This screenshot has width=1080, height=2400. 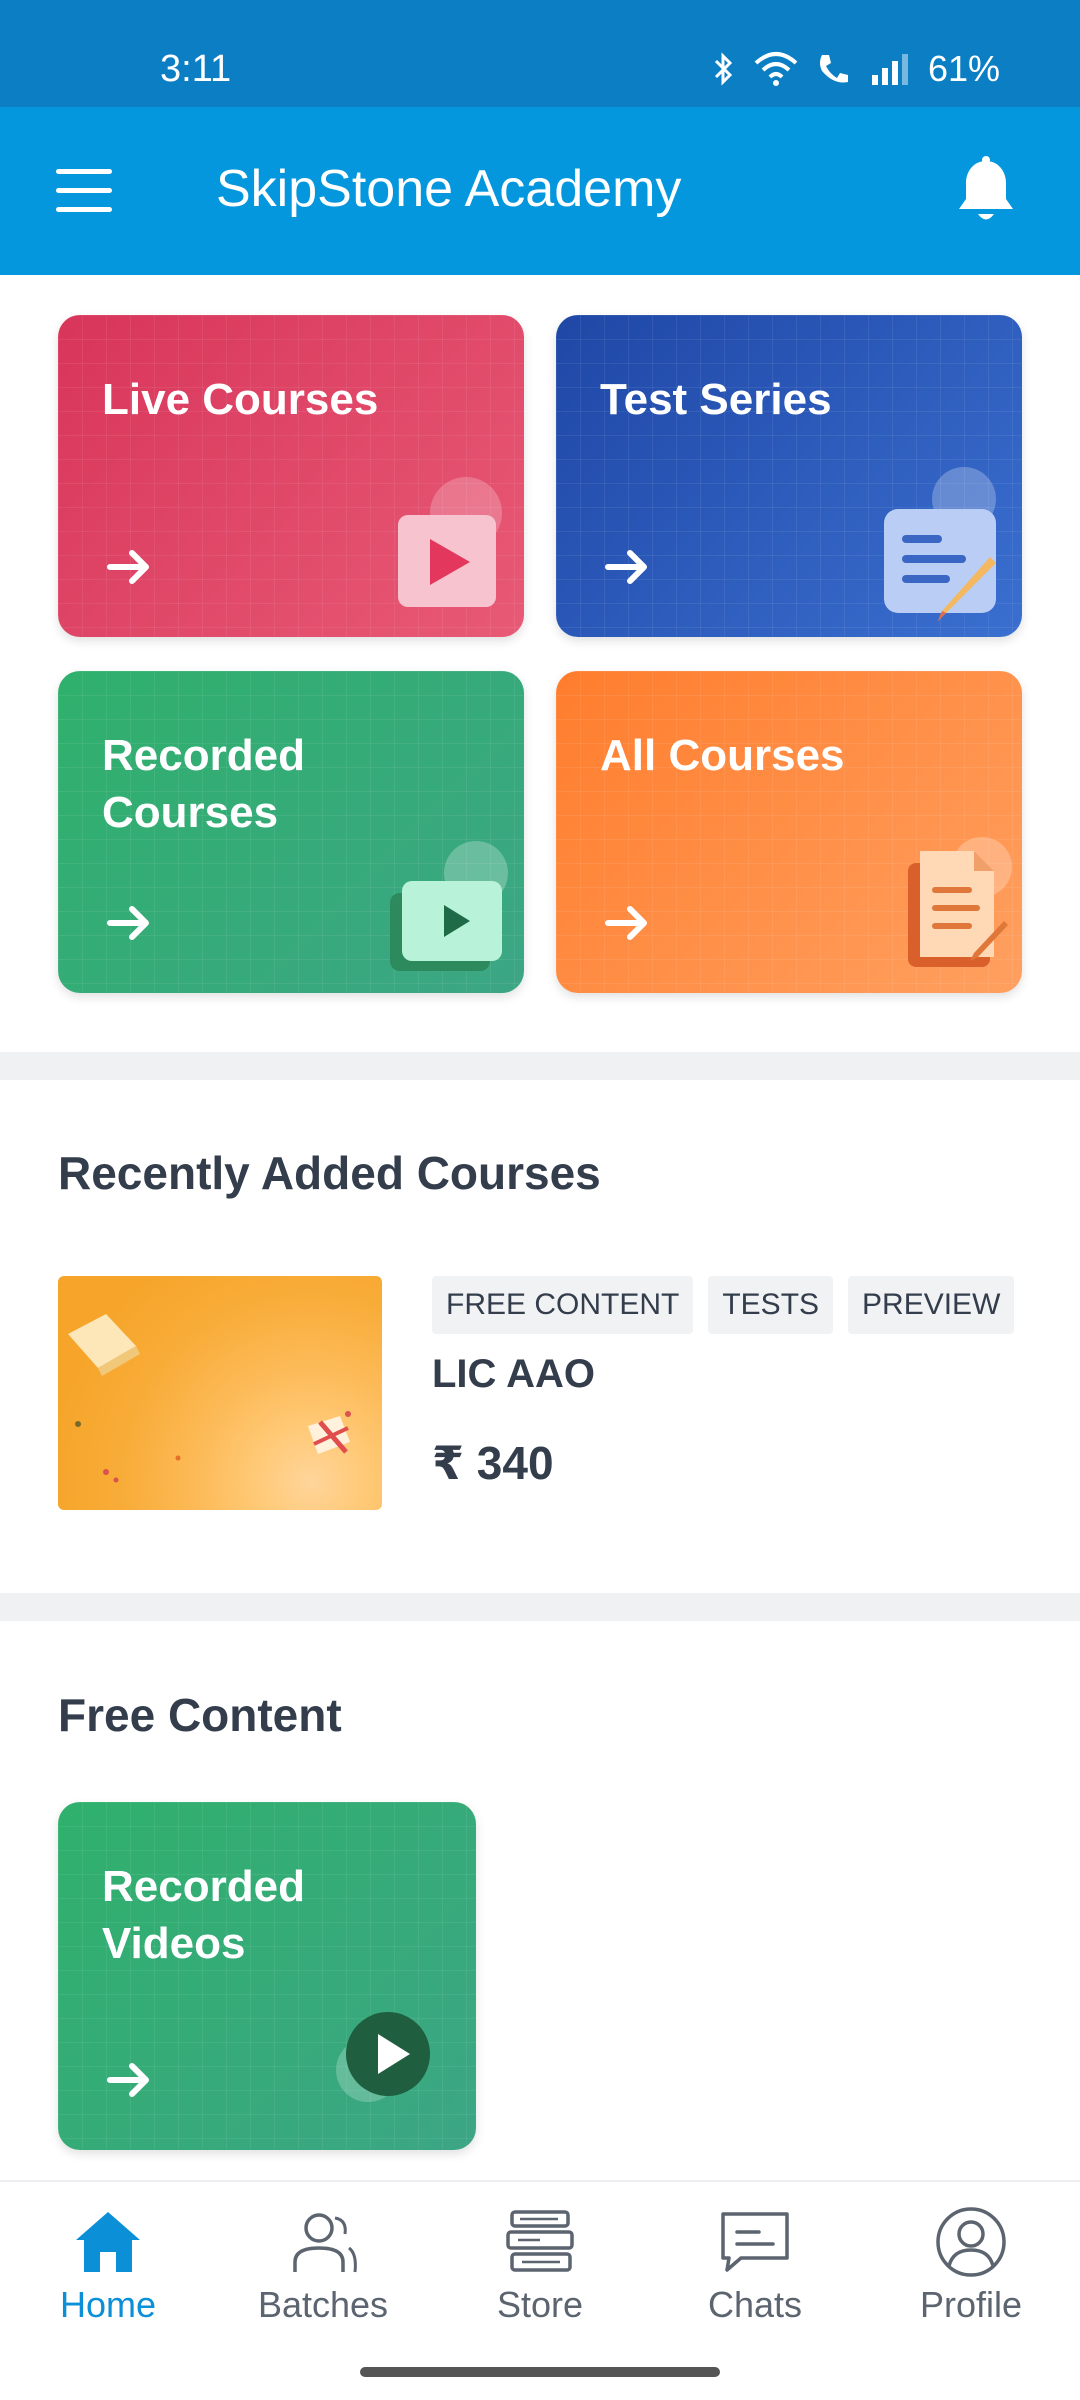 What do you see at coordinates (960, 902) in the screenshot?
I see `document-notes-icon` at bounding box center [960, 902].